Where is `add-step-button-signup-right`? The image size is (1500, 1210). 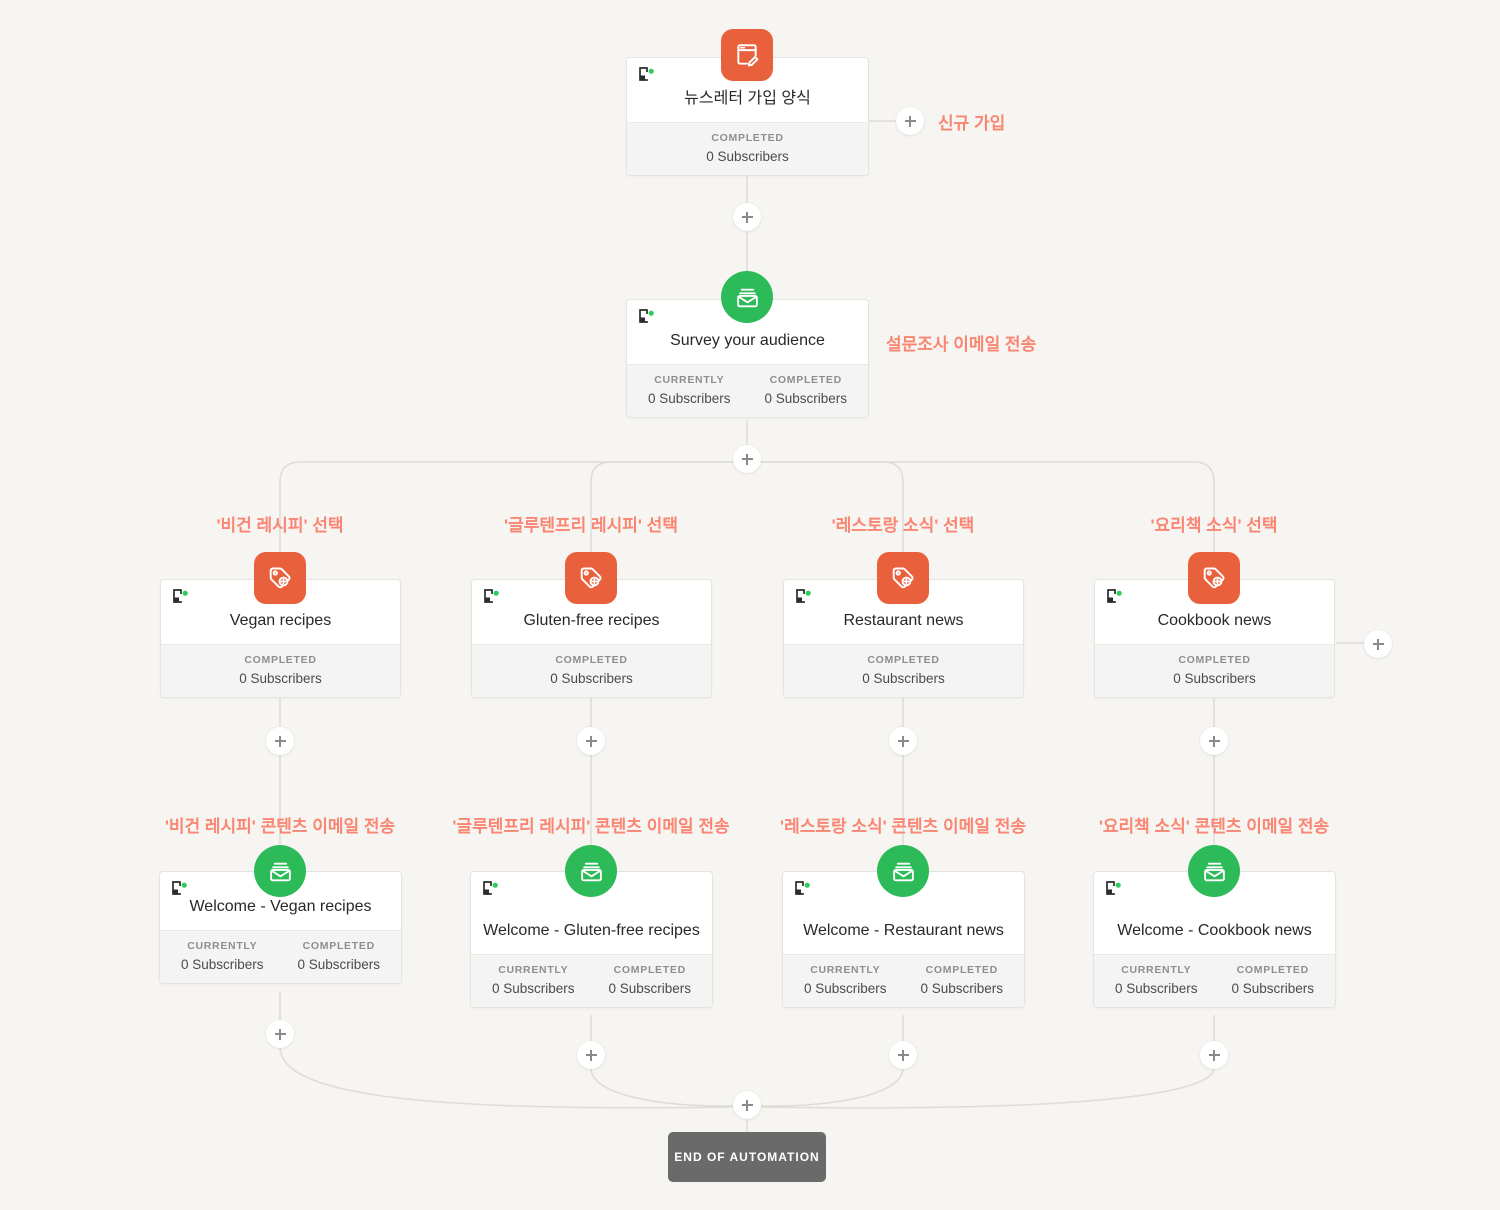
add-step-button-signup-right is located at coordinates (910, 121).